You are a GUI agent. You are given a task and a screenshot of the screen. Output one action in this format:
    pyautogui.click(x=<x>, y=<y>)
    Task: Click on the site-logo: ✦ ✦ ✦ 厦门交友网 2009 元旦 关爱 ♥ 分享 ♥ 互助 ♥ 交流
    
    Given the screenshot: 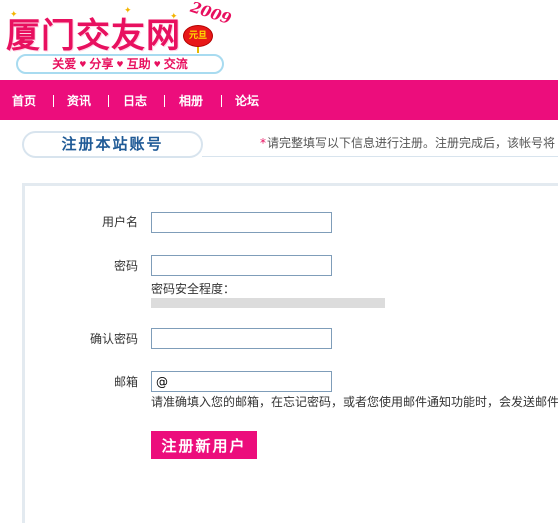 What is the action you would take?
    pyautogui.click(x=125, y=41)
    